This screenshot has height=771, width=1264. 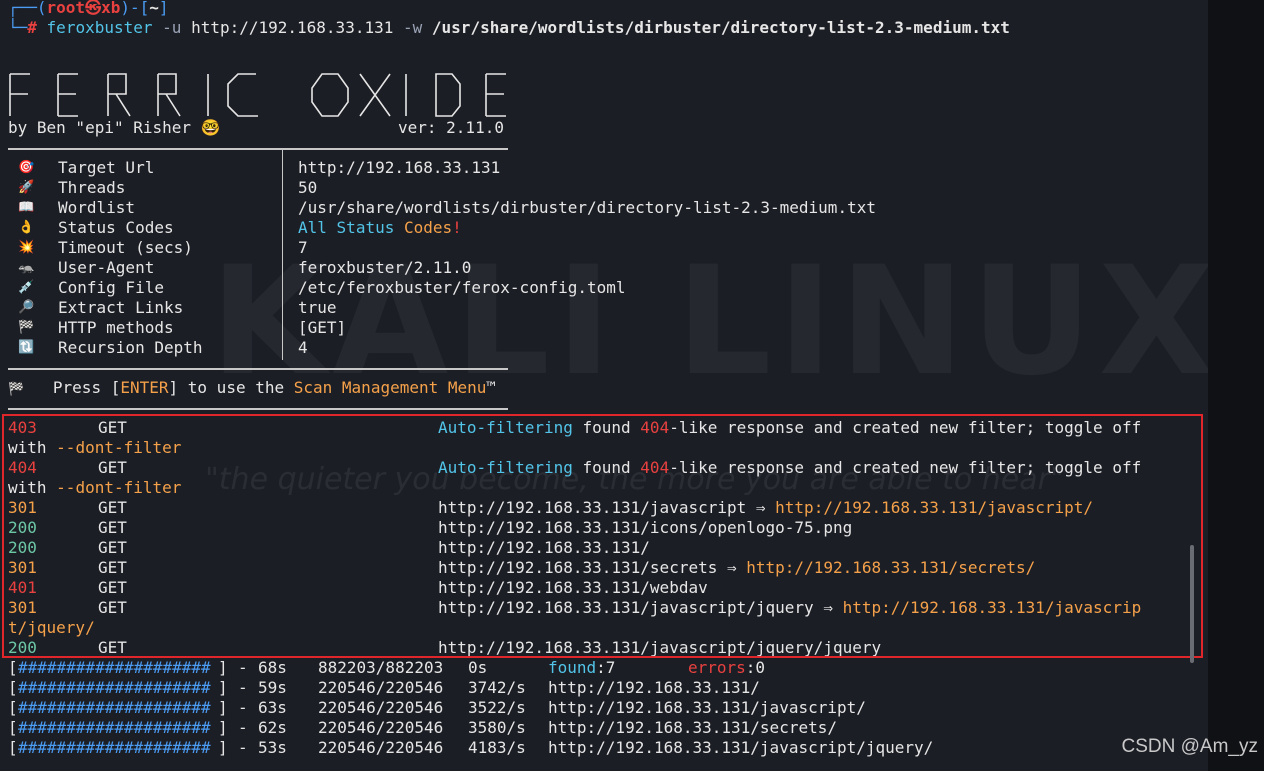 I want to click on config-label: Timeout (secs), so click(x=125, y=247).